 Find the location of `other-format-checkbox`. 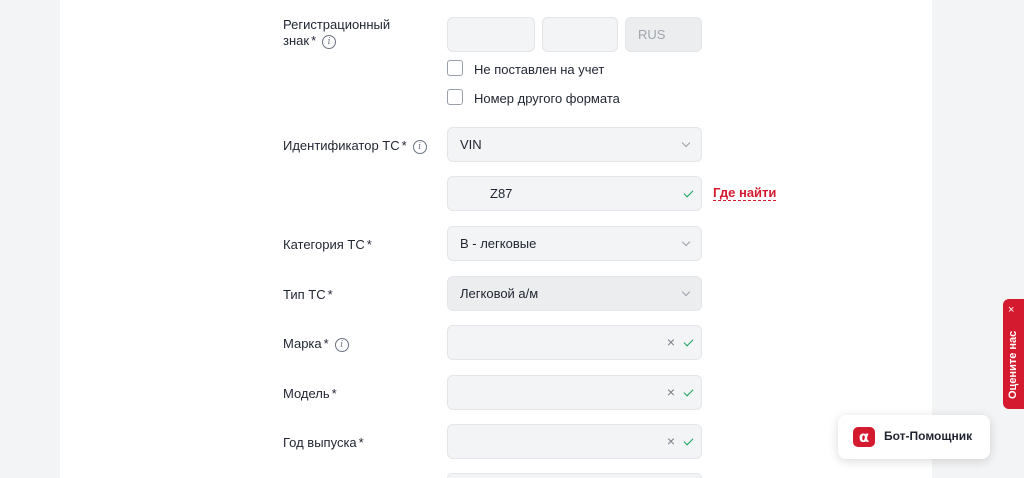

other-format-checkbox is located at coordinates (455, 97).